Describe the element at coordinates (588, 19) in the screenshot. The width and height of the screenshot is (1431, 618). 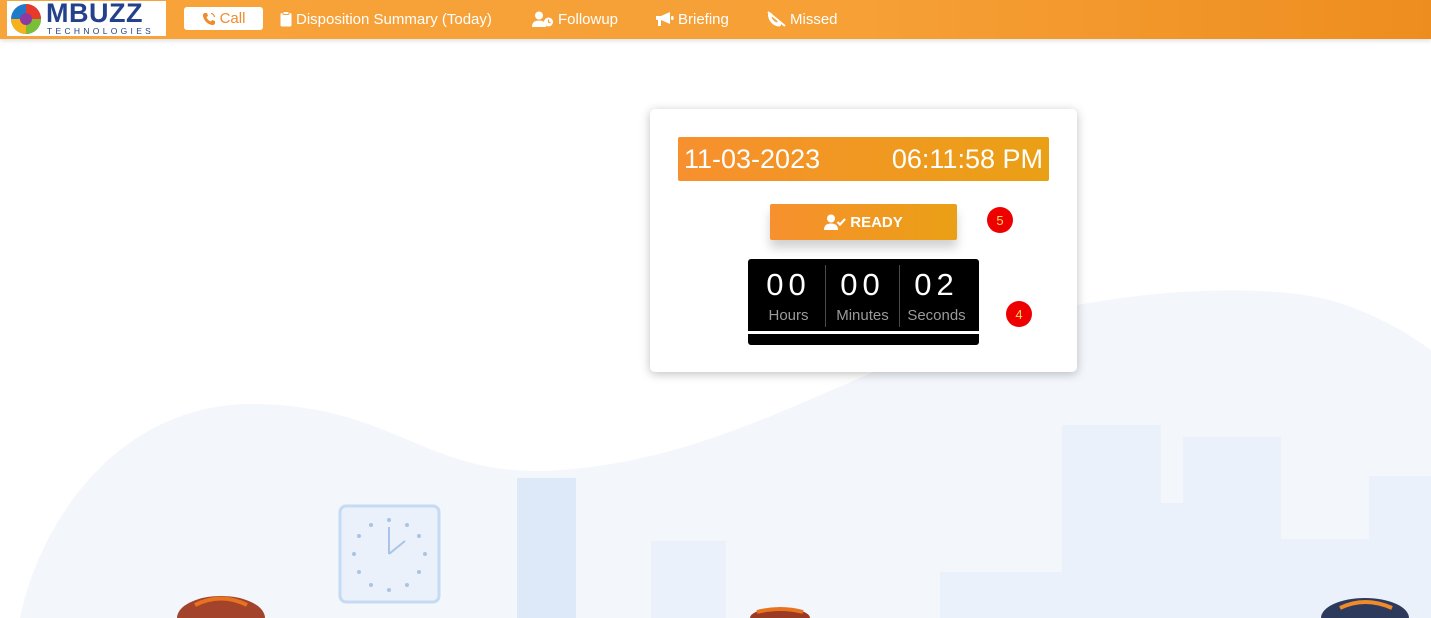
I see `nav-followup-label: Followup` at that location.